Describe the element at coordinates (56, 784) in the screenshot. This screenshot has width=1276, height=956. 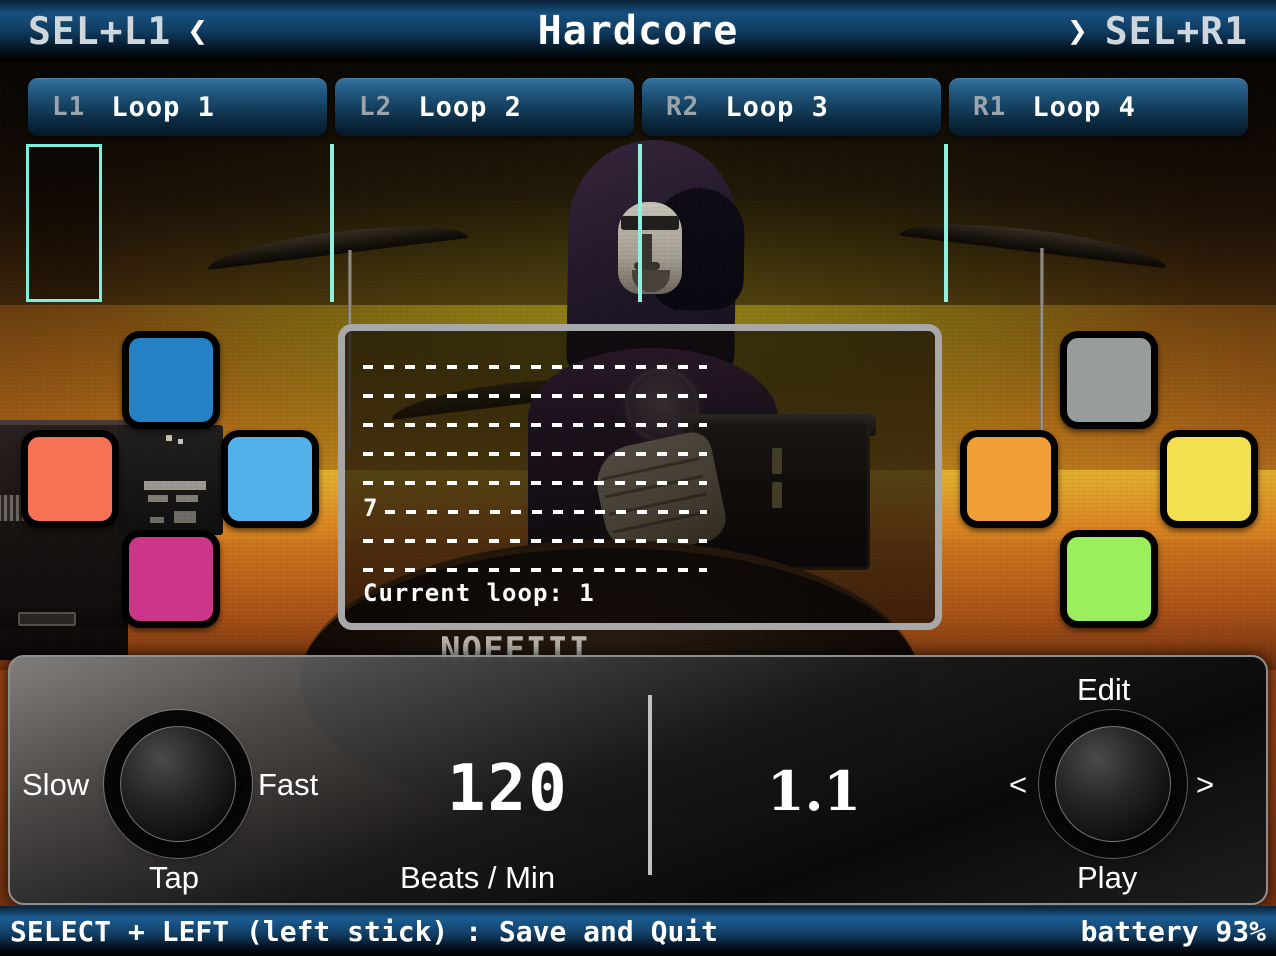
I see `tempo-slow-label: Slow` at that location.